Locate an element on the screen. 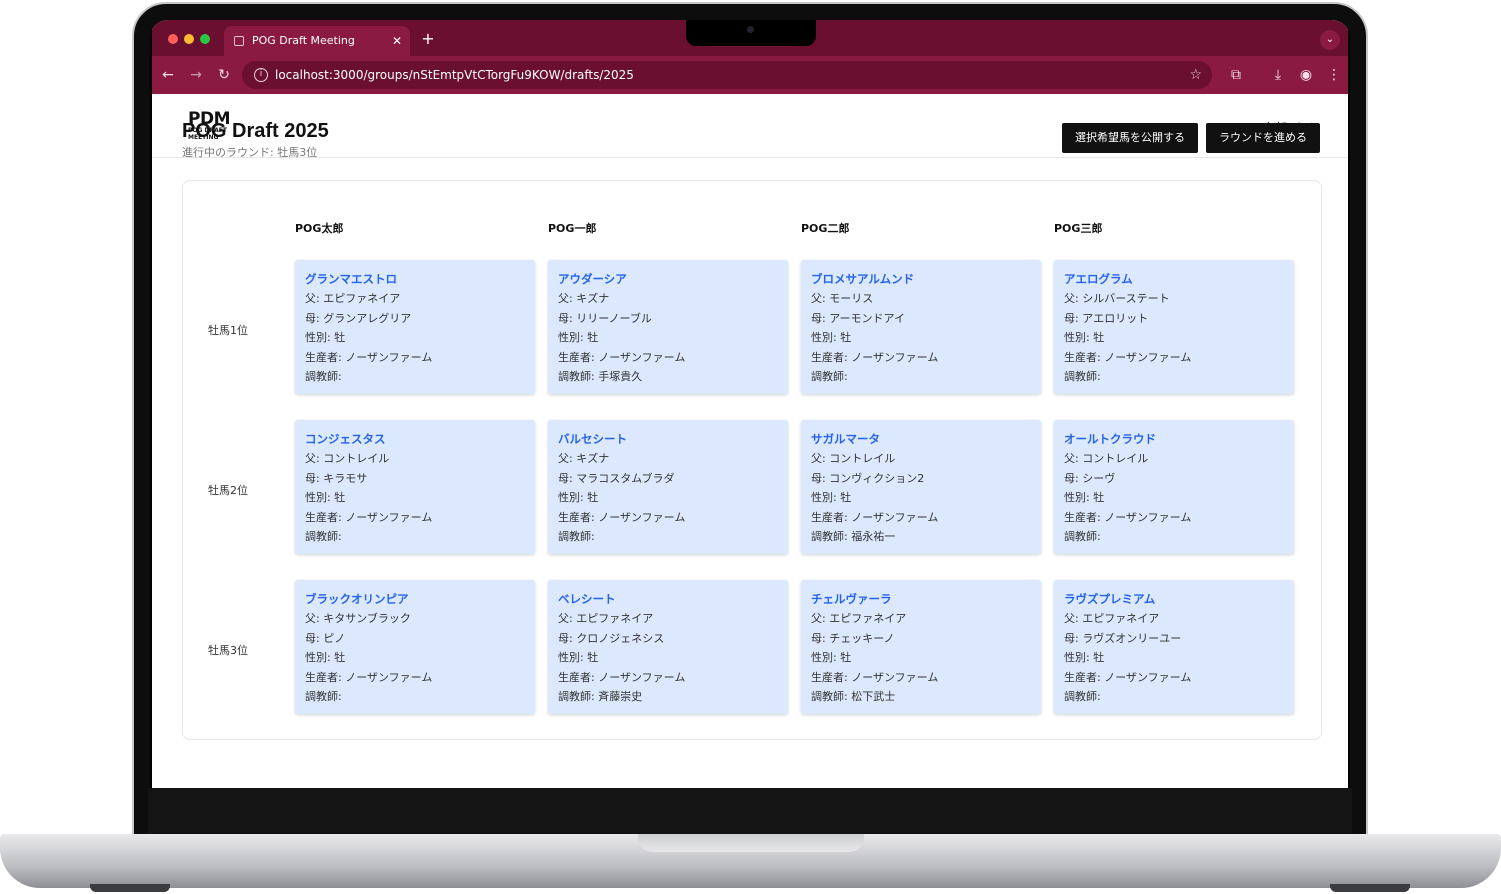 The image size is (1501, 894). extensions-icon: ⧉ is located at coordinates (1236, 75).